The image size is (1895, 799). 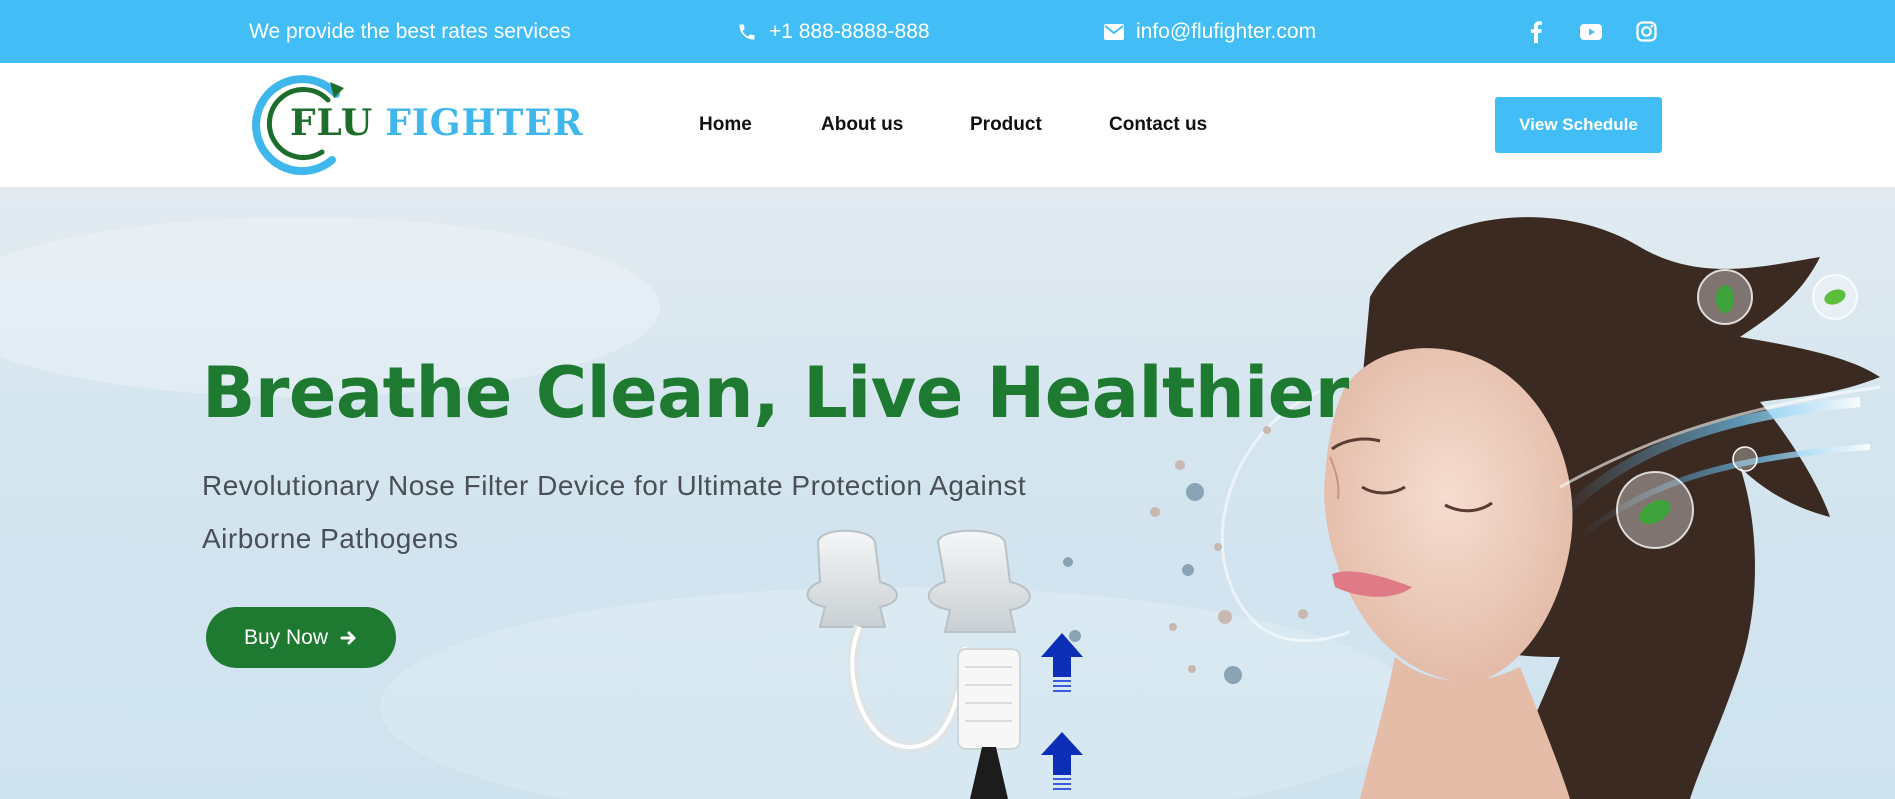 I want to click on buy-now-label: Buy Now, so click(x=286, y=637).